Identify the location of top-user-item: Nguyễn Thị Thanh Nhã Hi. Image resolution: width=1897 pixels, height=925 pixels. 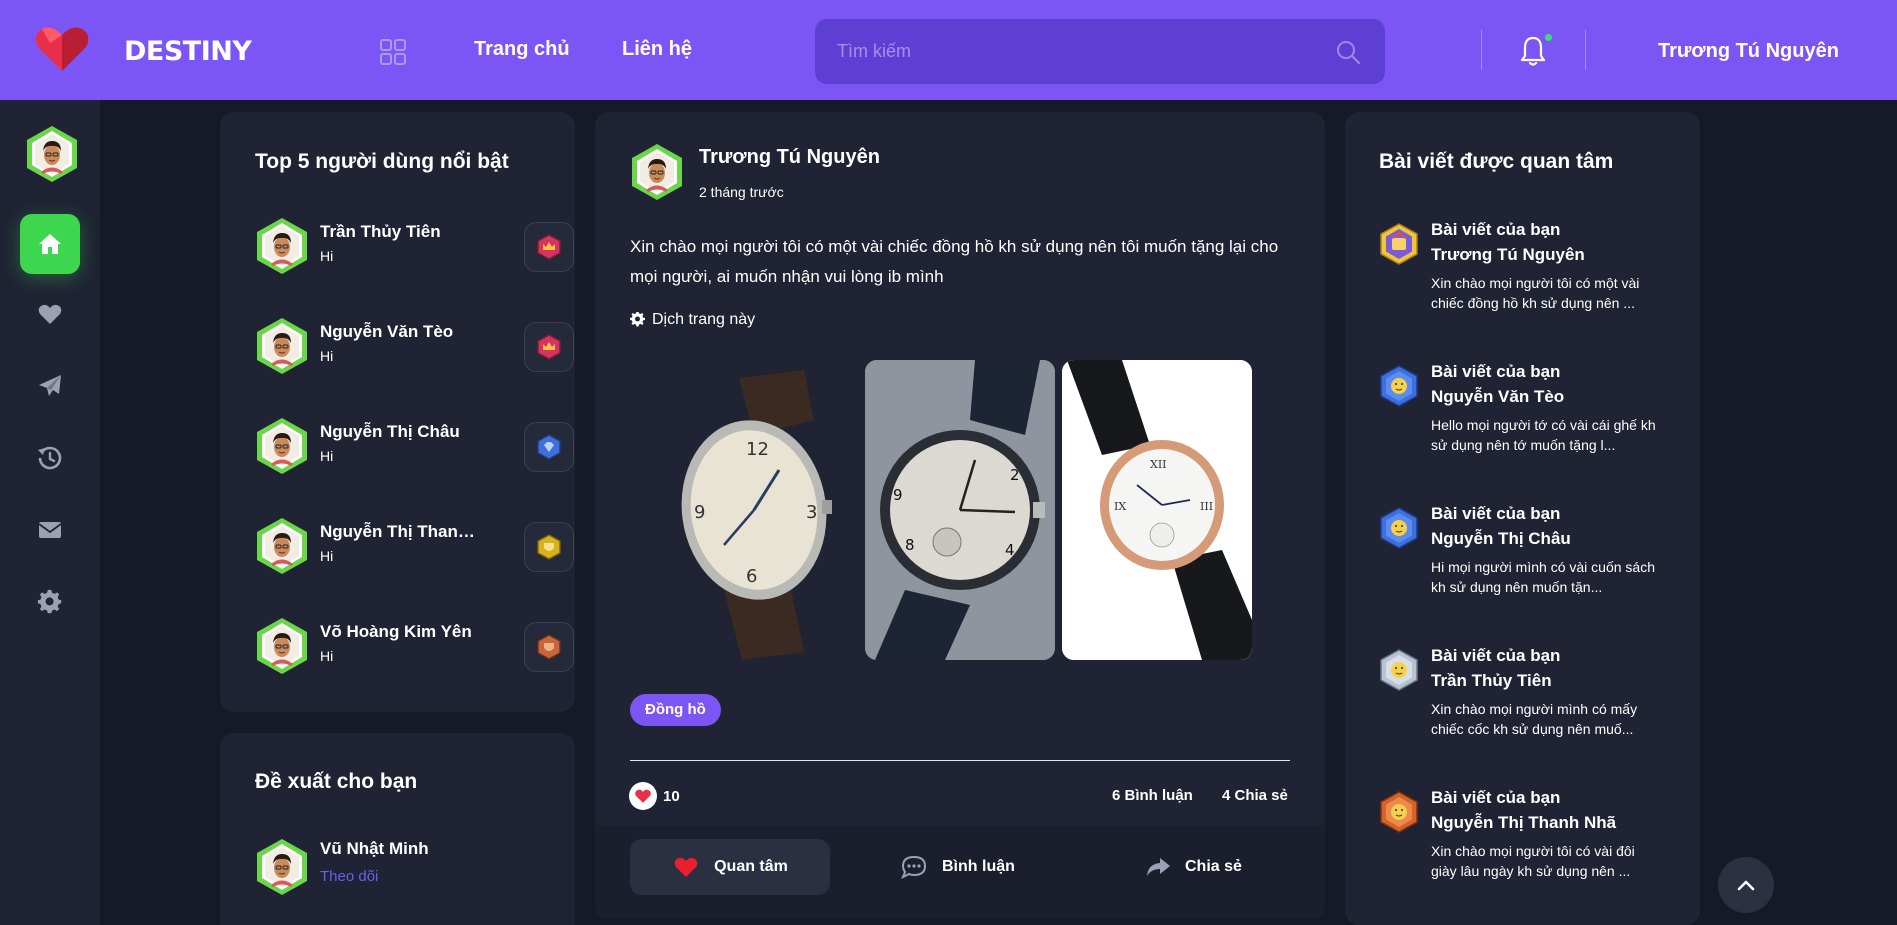
(414, 551).